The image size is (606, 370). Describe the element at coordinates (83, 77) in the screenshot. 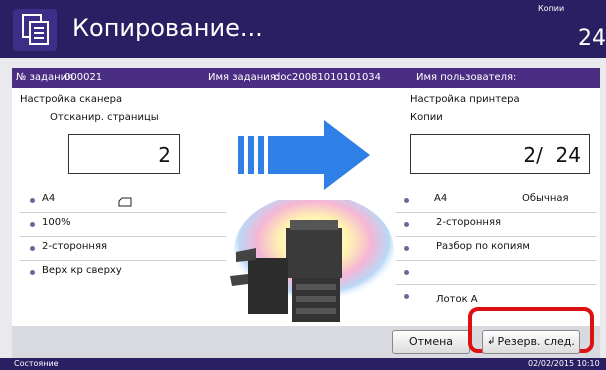

I see `job-number-value: 000021` at that location.